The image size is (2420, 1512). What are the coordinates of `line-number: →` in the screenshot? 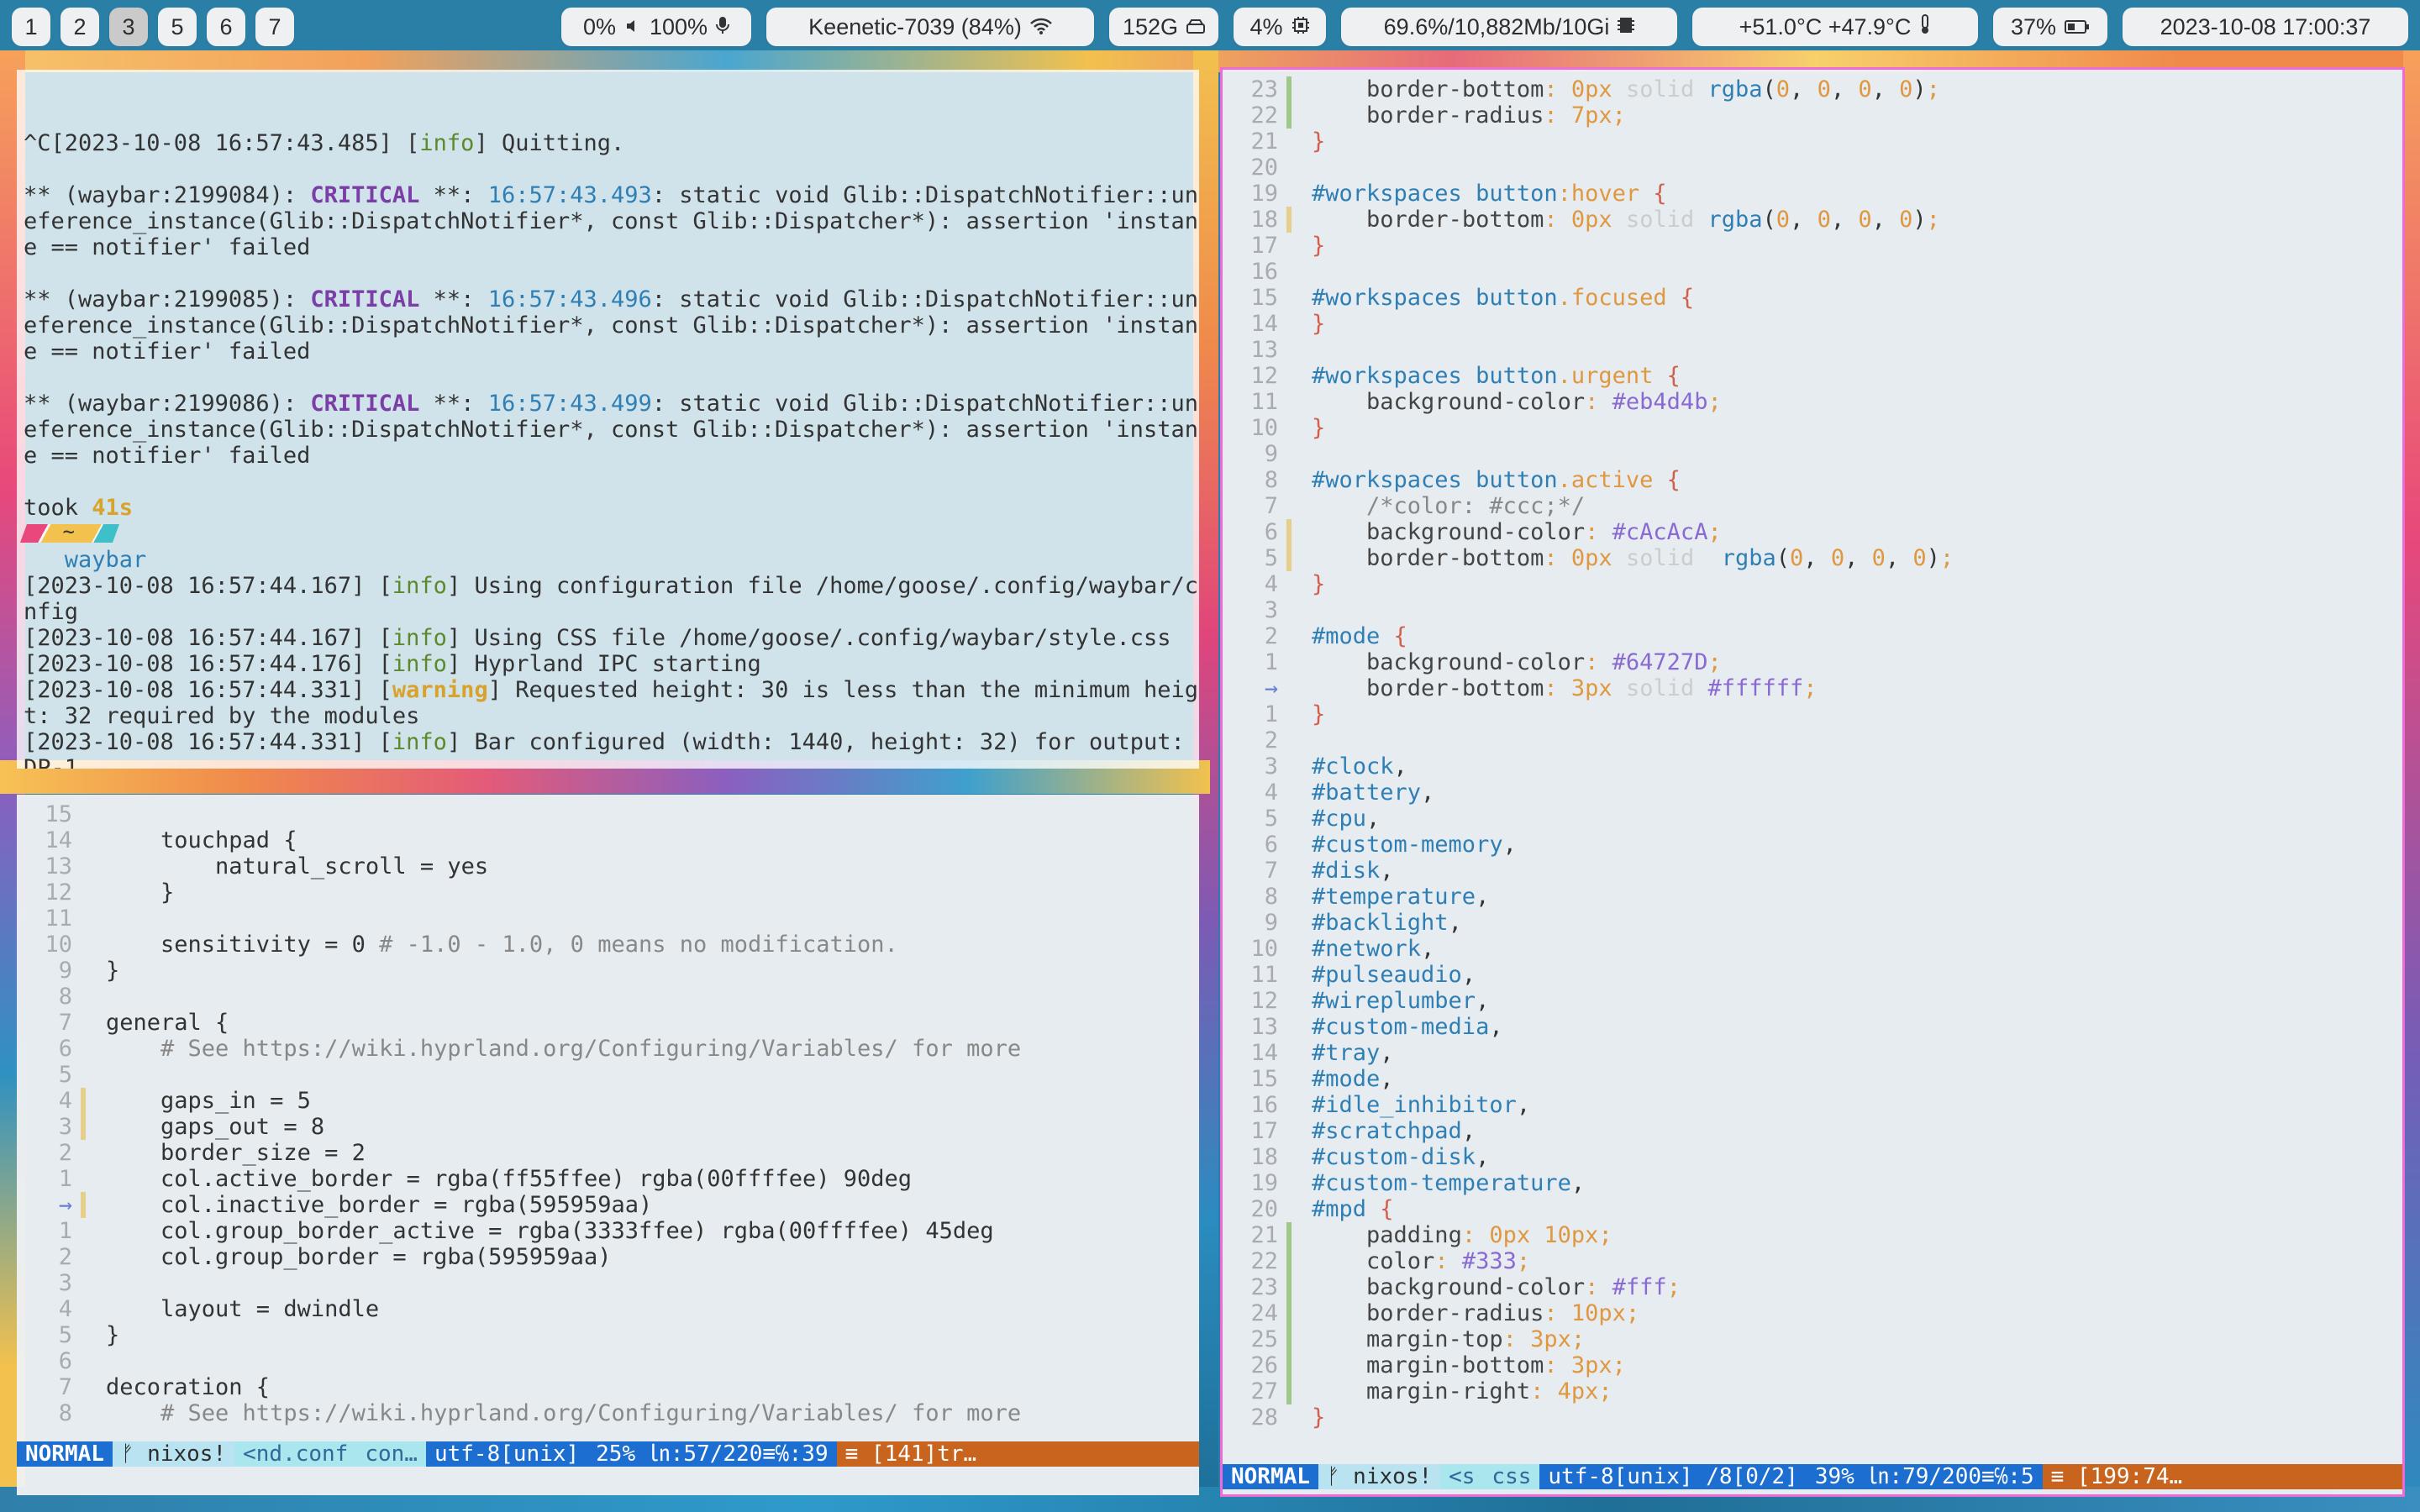 It's located at (1271, 688).